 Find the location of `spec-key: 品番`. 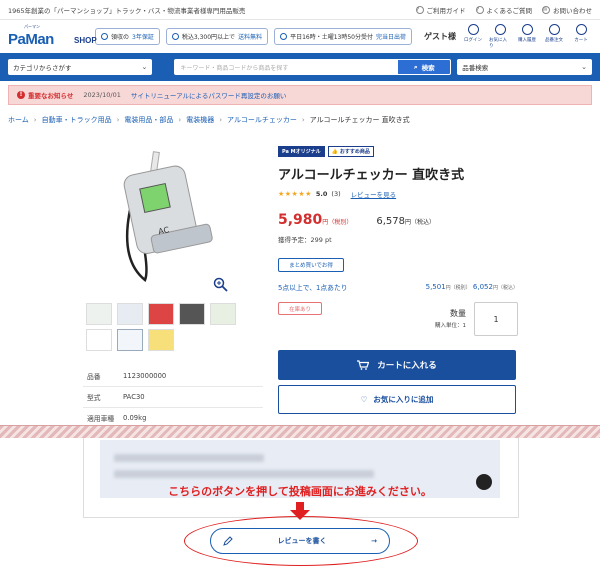

spec-key: 品番 is located at coordinates (94, 377).